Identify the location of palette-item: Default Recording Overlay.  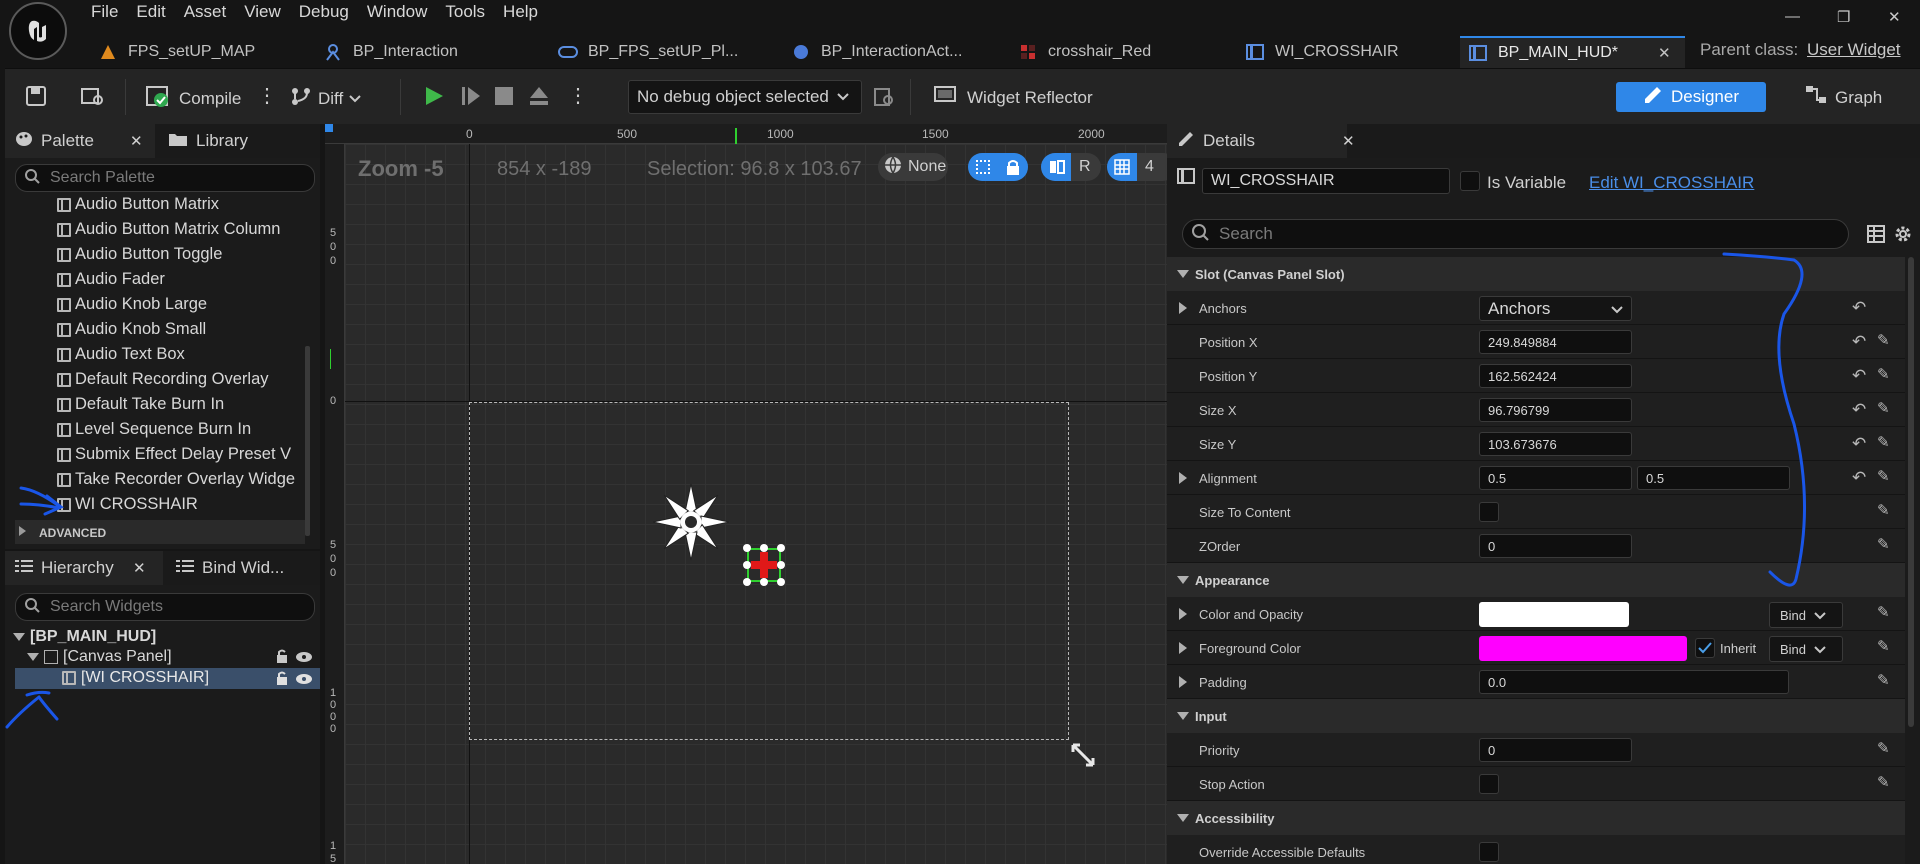
(163, 379).